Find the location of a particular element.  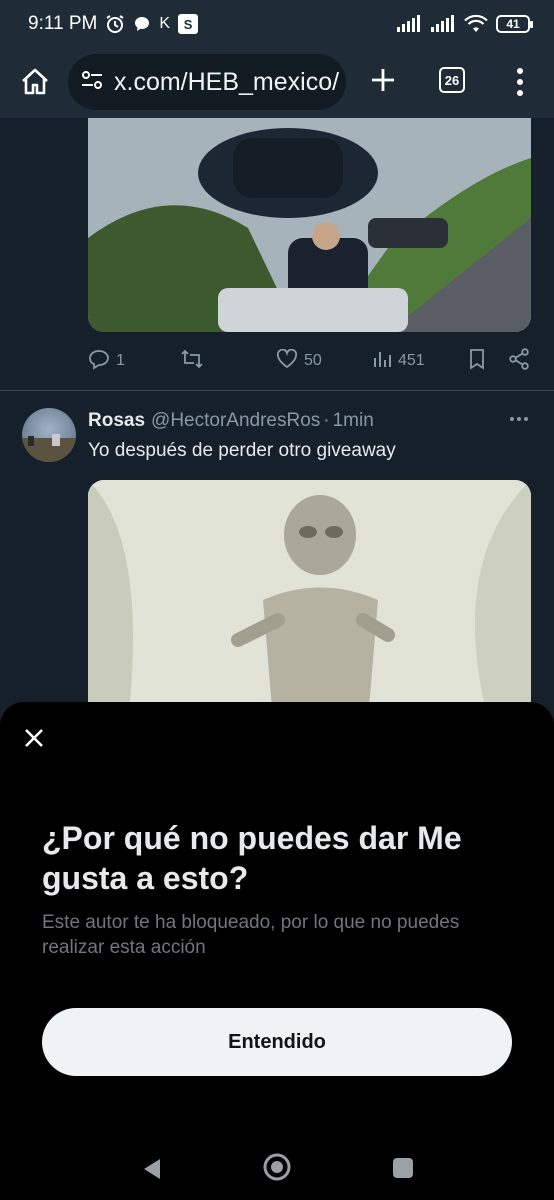

home-icon is located at coordinates (35, 82).